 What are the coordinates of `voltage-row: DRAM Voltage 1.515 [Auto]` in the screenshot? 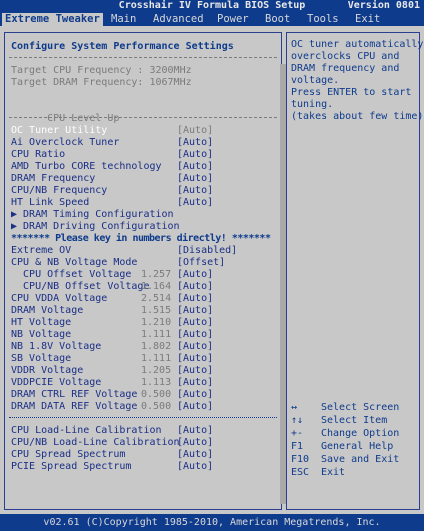 It's located at (141, 311).